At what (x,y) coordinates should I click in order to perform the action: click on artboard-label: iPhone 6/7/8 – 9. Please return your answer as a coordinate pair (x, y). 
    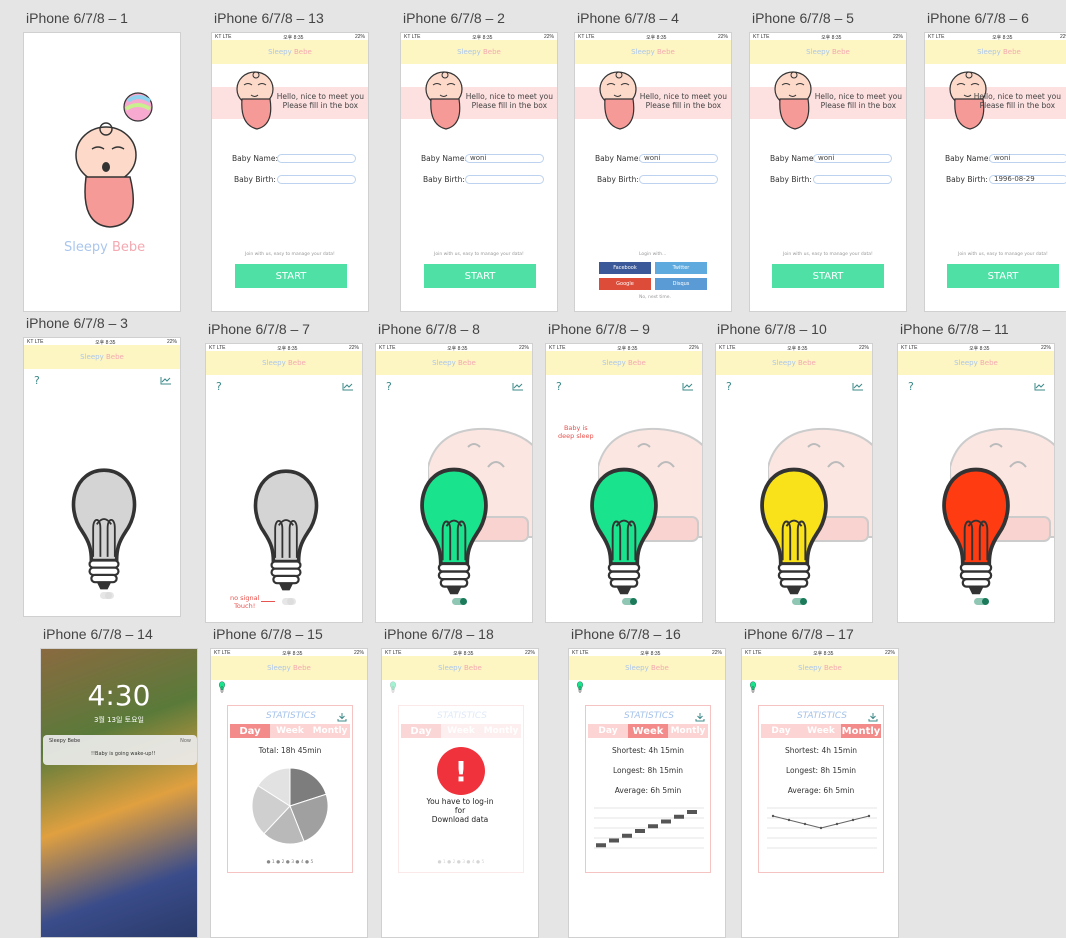
    Looking at the image, I should click on (599, 329).